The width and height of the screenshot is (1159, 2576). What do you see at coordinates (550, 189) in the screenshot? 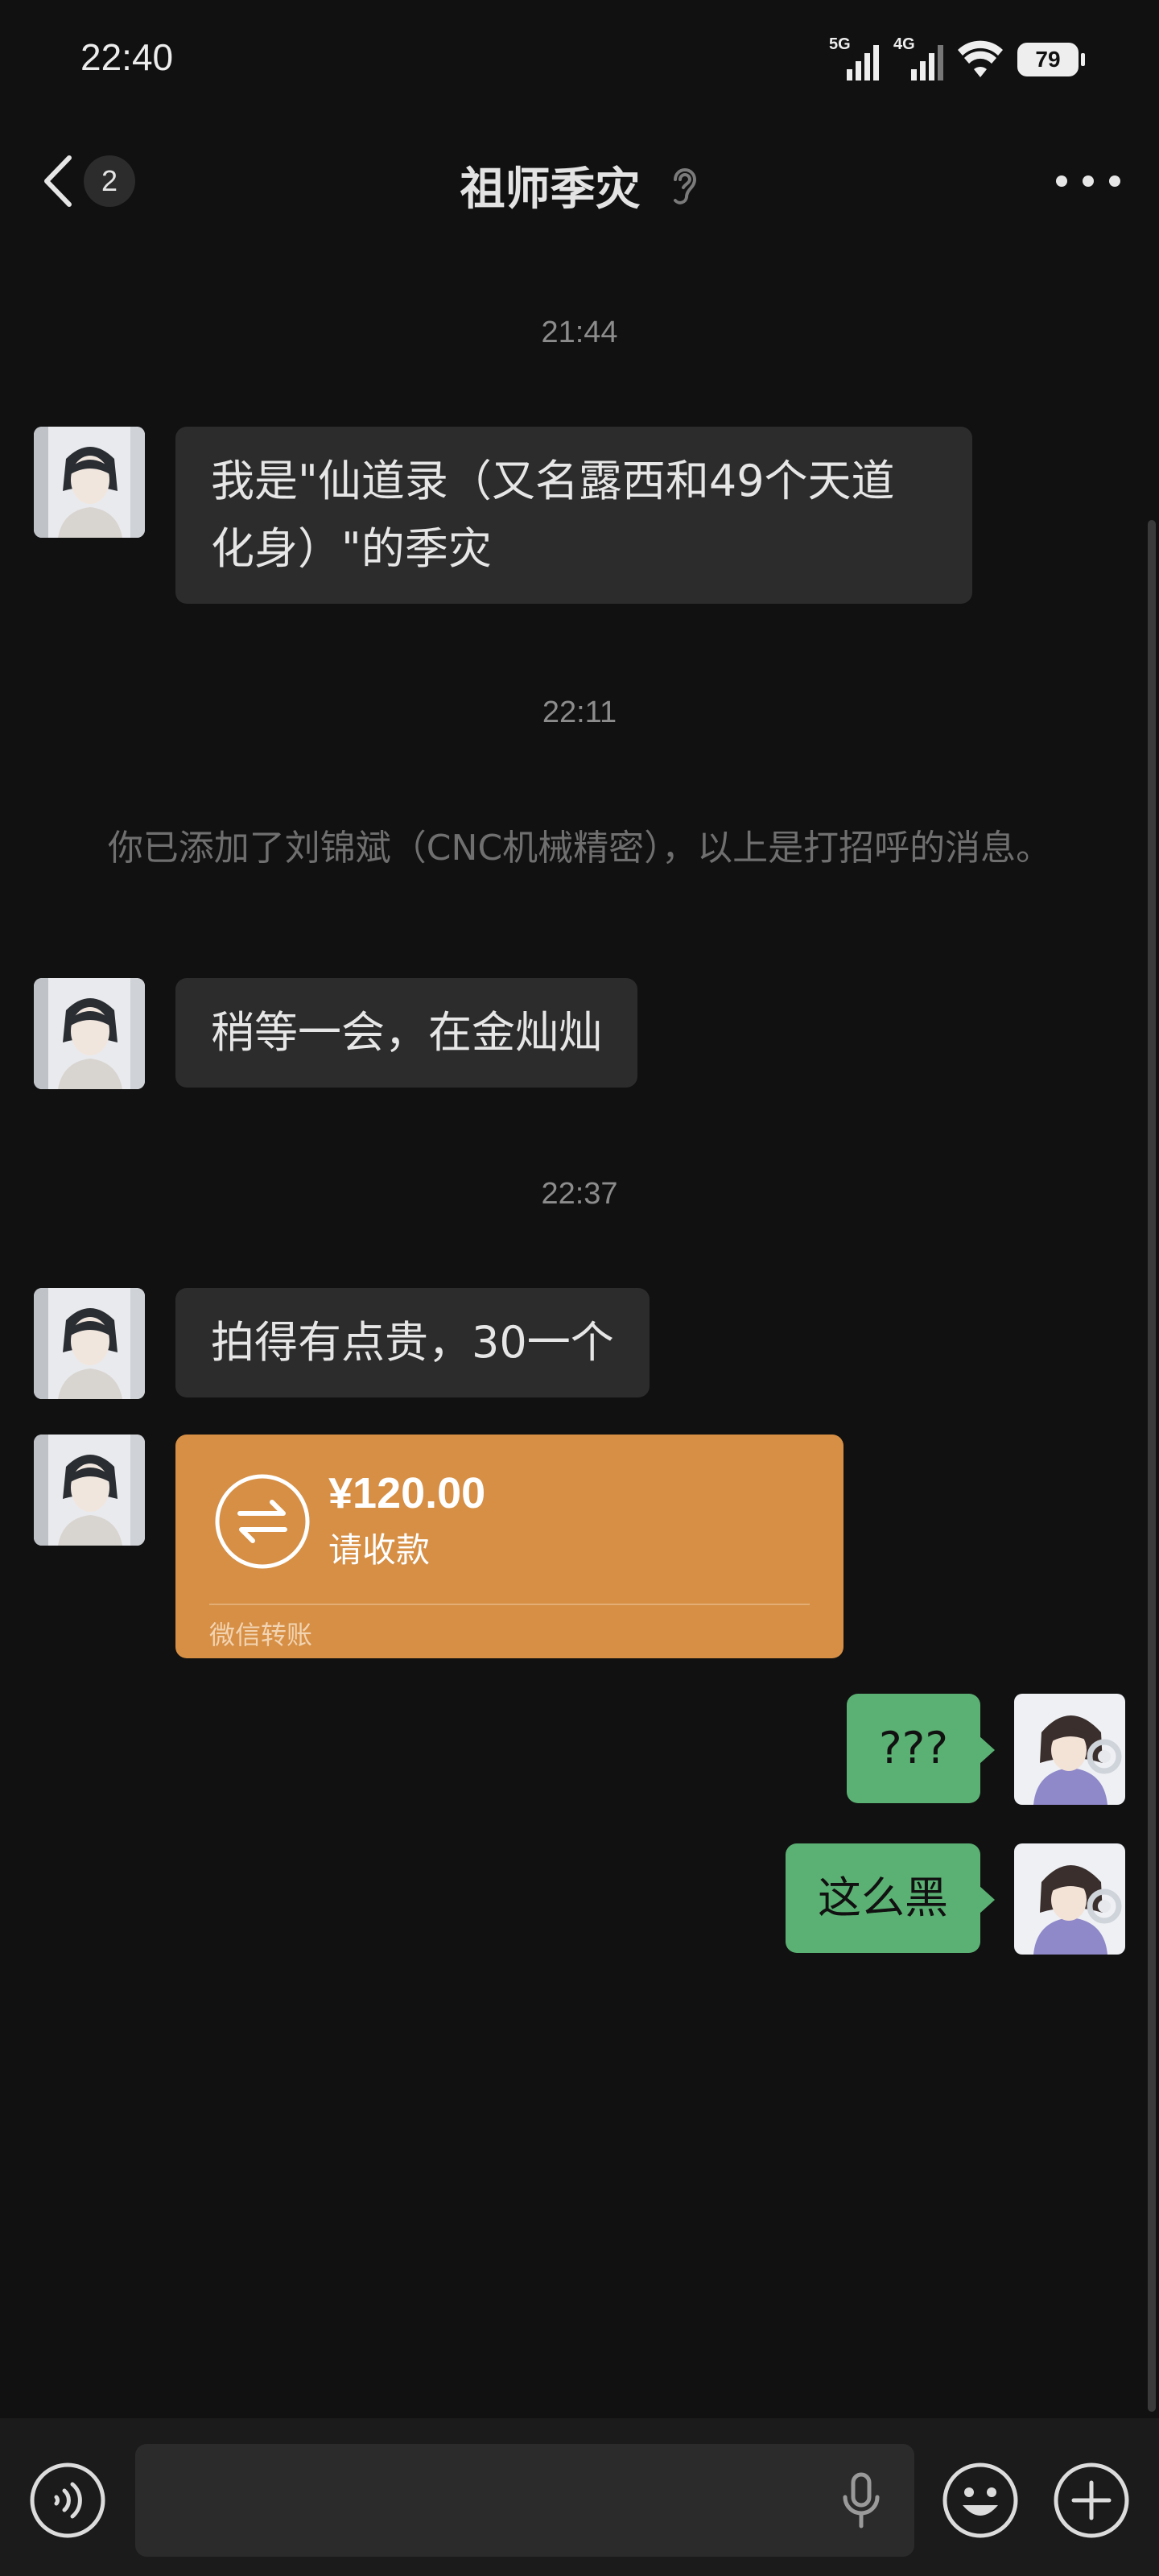
I see `chat-title: 祖师季灾` at bounding box center [550, 189].